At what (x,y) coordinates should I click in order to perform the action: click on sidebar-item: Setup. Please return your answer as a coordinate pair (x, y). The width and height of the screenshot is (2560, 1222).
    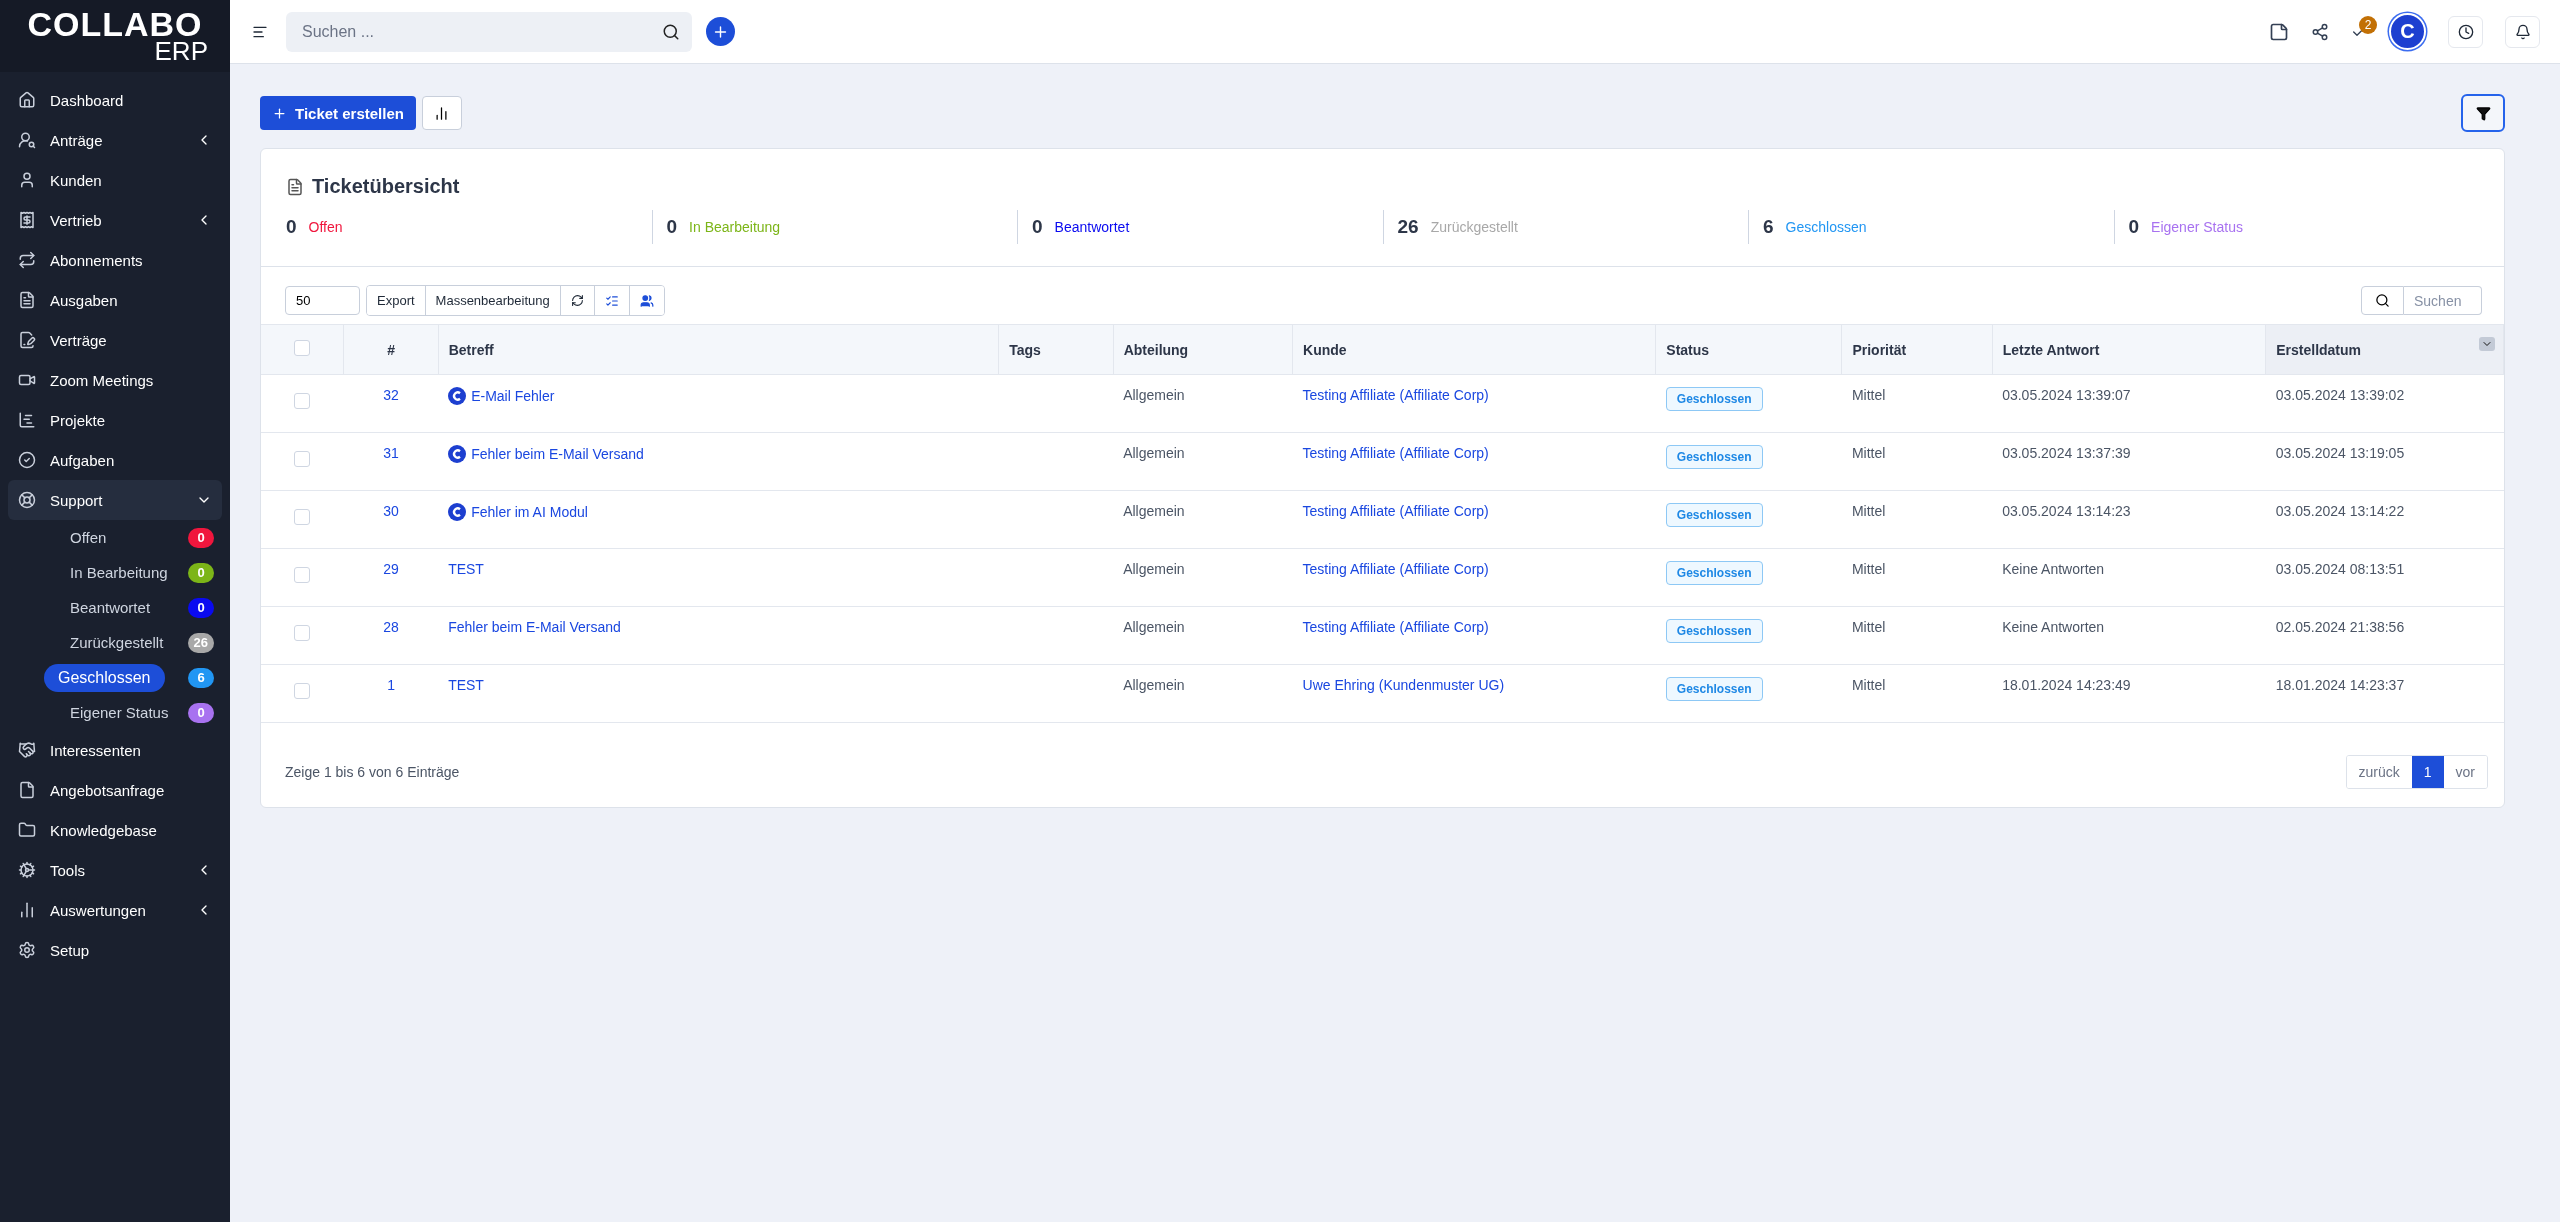
    Looking at the image, I should click on (115, 950).